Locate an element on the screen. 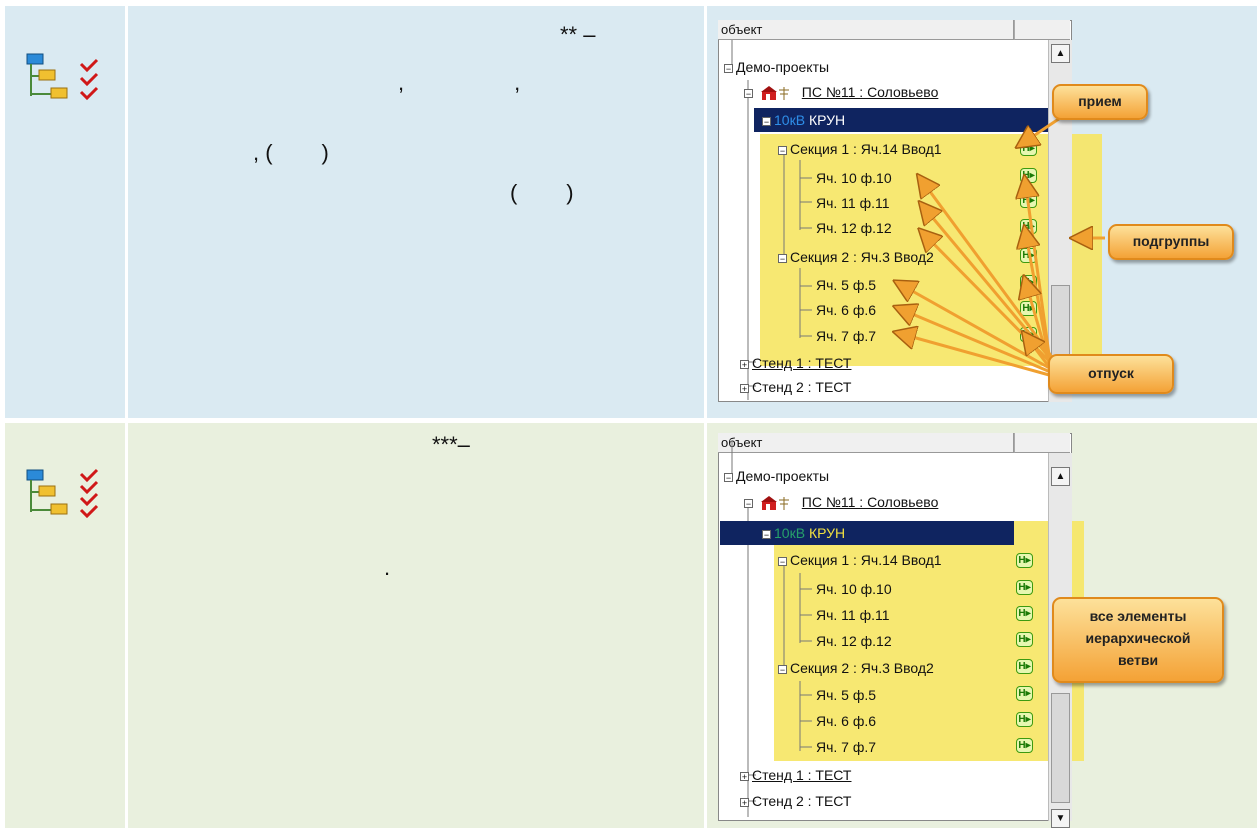  row1-text-line-1: ** – is located at coordinates (578, 34).